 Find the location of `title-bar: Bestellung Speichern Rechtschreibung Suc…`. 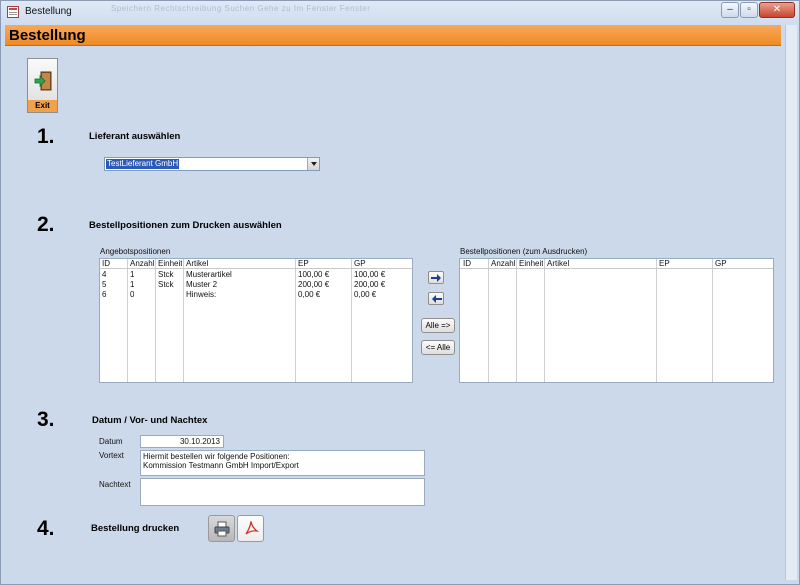

title-bar: Bestellung Speichern Rechtschreibung Suc… is located at coordinates (400, 12).